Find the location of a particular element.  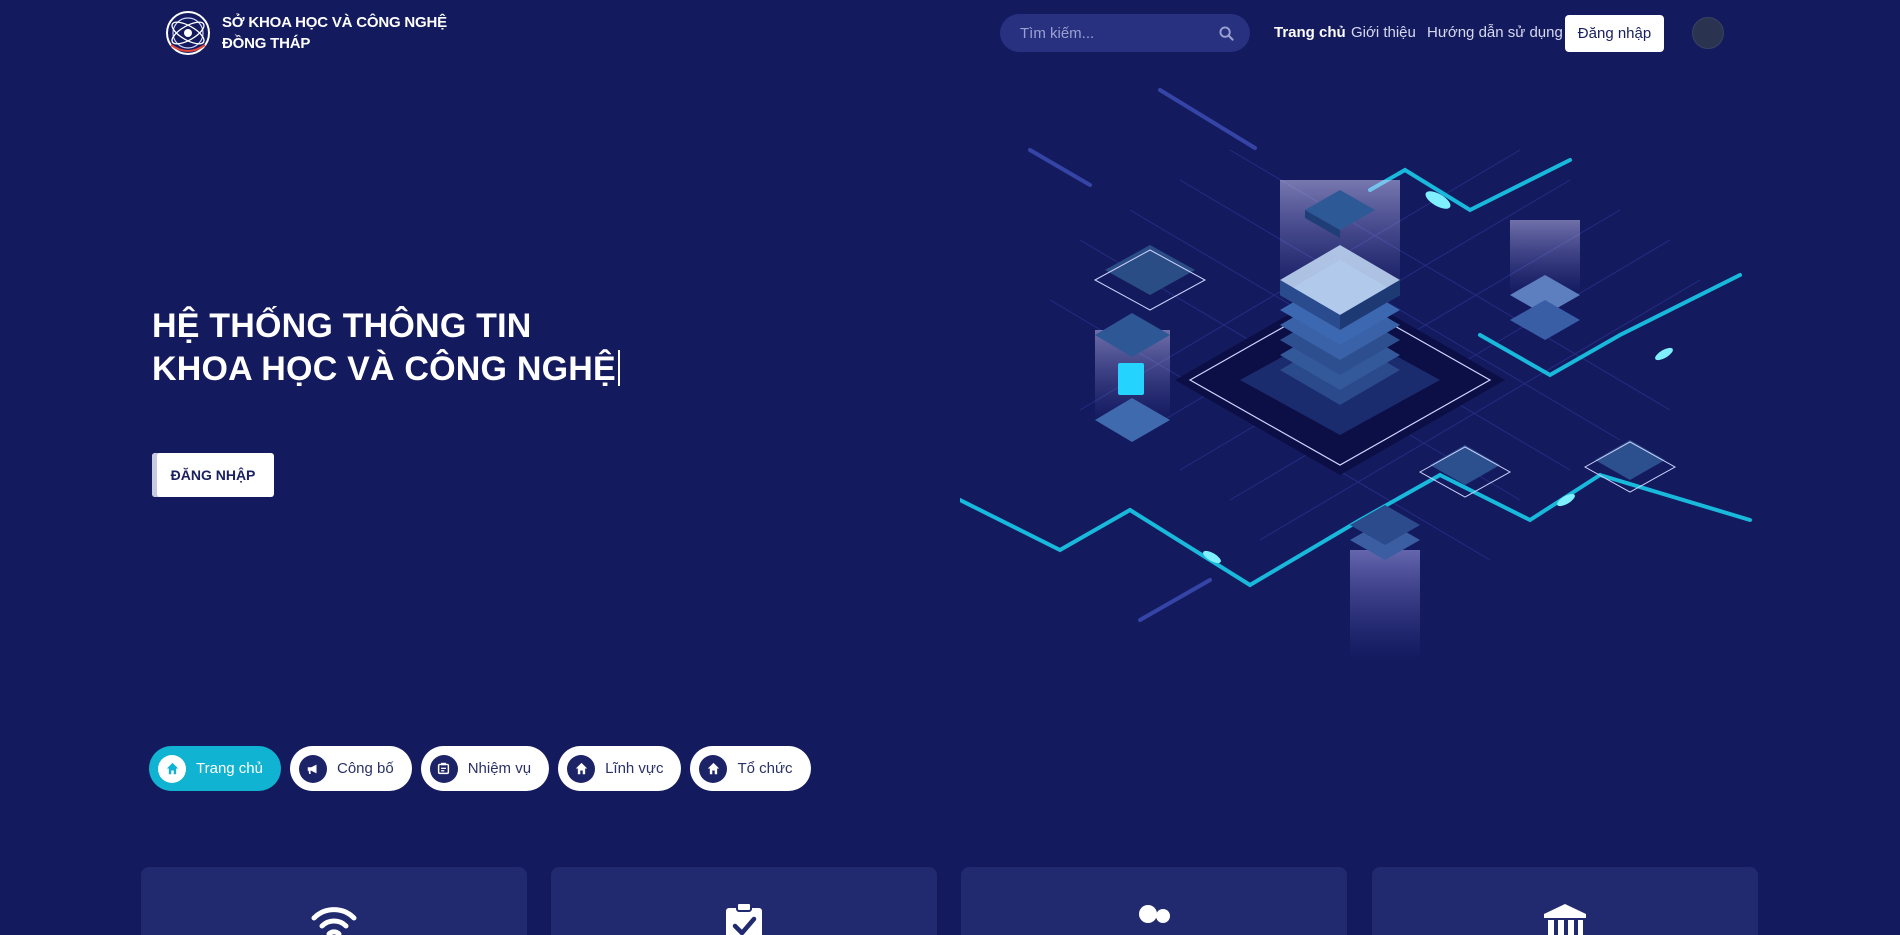

search-icon is located at coordinates (1226, 33).